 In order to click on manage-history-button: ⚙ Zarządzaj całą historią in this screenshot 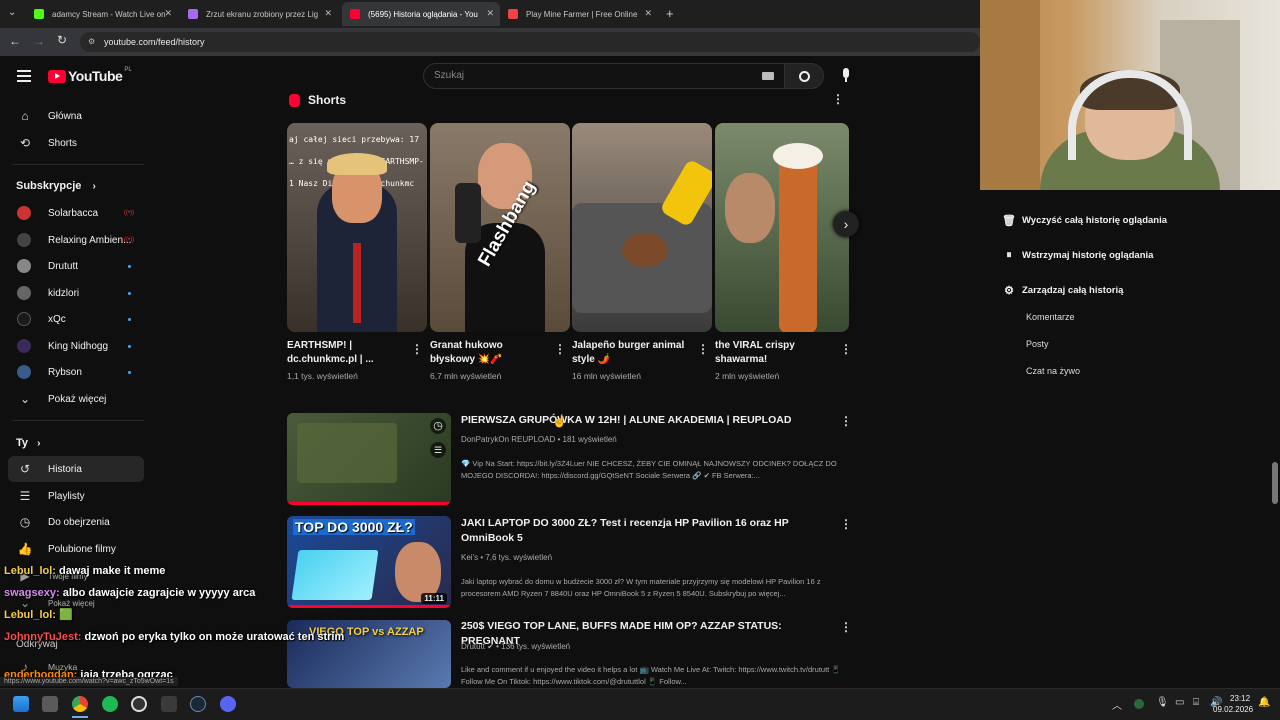, I will do `click(1062, 290)`.